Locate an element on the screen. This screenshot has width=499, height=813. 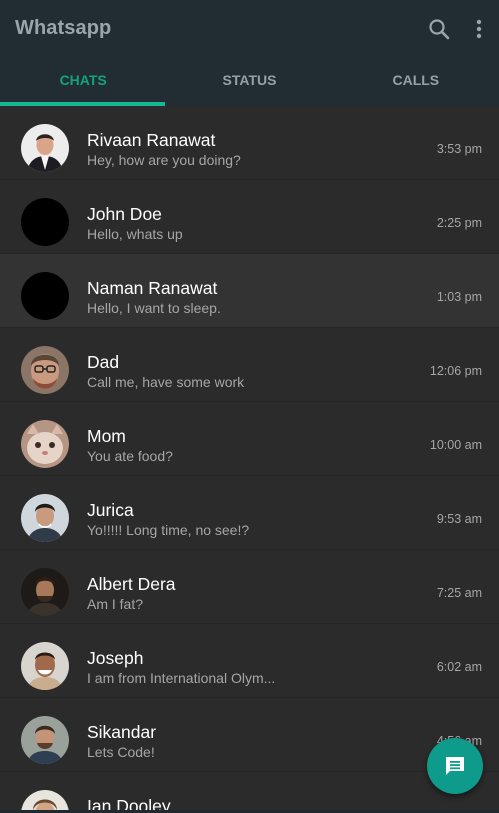
chat-row: Ian Dooley is located at coordinates (249, 792).